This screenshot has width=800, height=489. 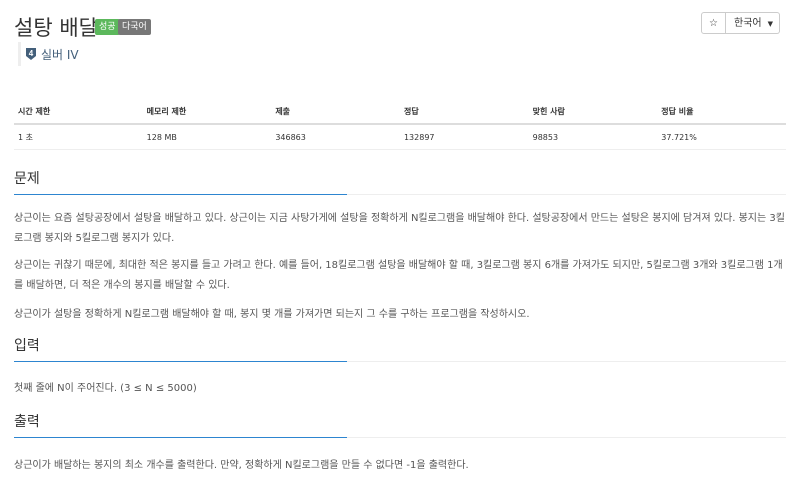 What do you see at coordinates (770, 24) in the screenshot?
I see `caret-down-icon: ▼` at bounding box center [770, 24].